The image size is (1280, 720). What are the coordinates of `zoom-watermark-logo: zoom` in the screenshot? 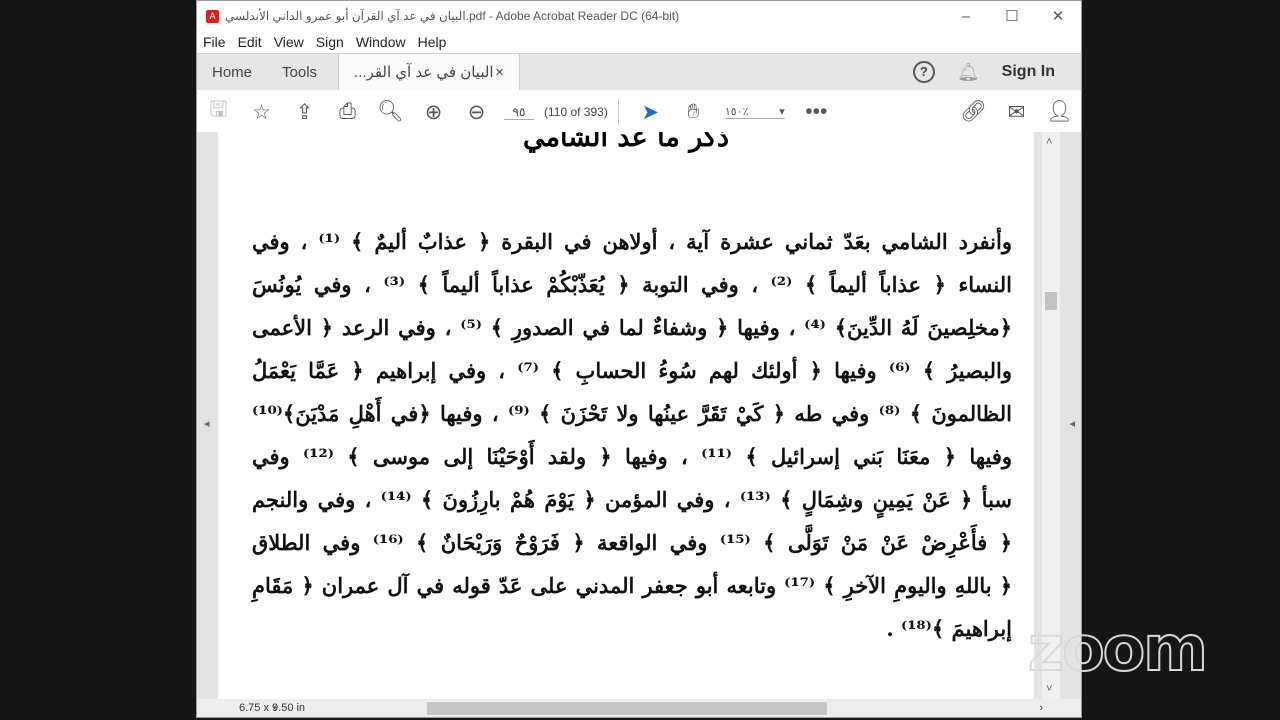 It's located at (1118, 648).